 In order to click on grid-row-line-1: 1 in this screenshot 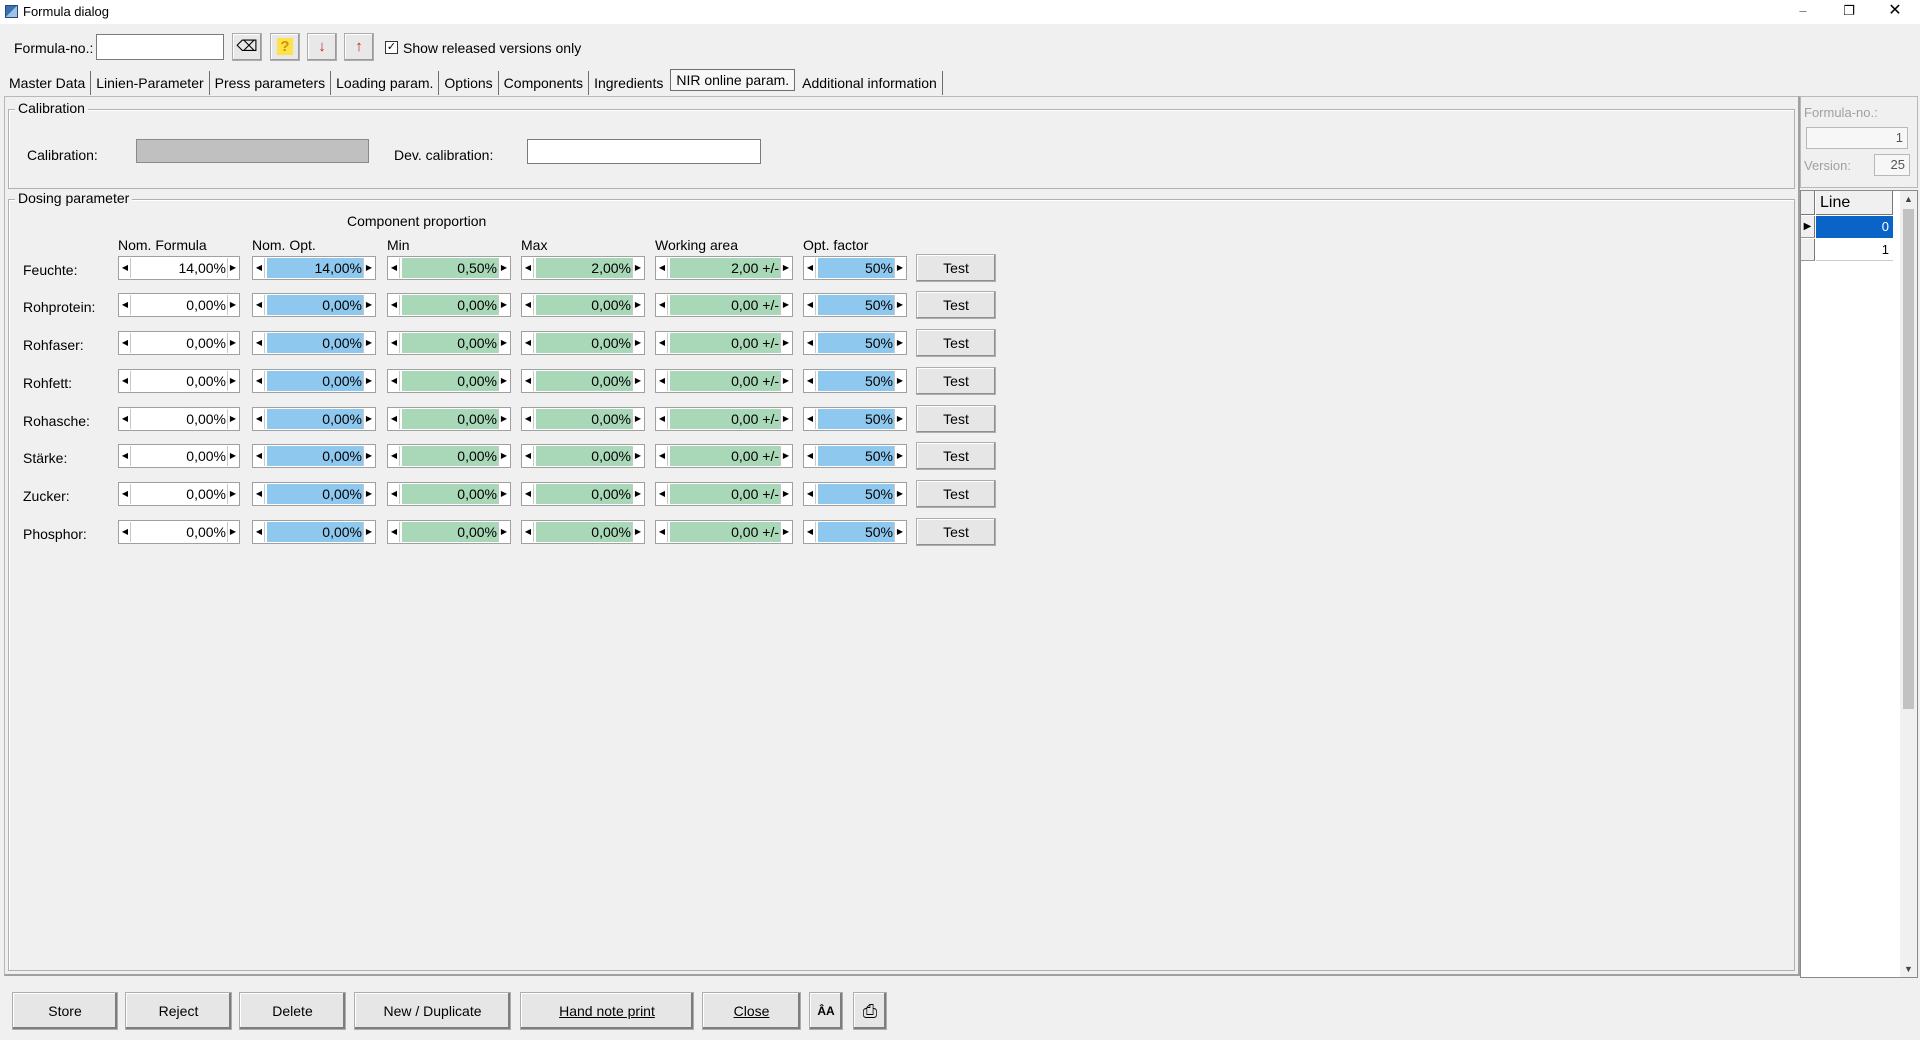, I will do `click(1854, 250)`.